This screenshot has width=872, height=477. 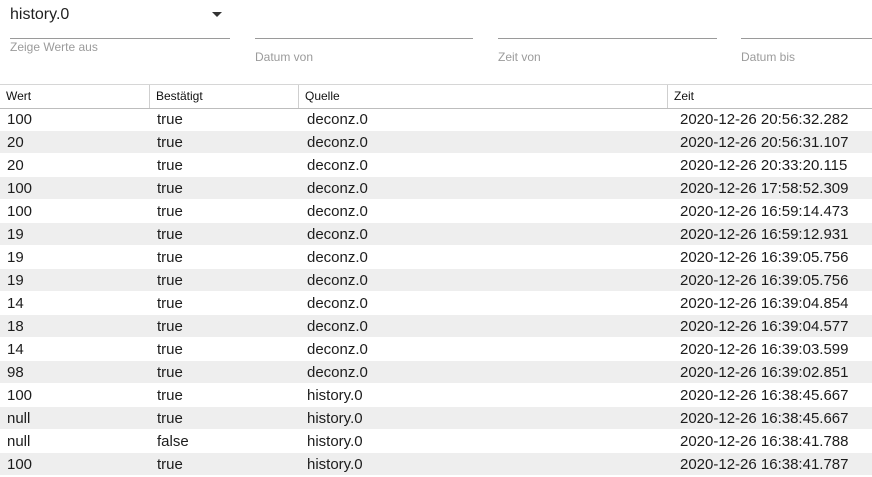 What do you see at coordinates (764, 142) in the screenshot?
I see `cell-time: 2020-12-26 20:56:31.107` at bounding box center [764, 142].